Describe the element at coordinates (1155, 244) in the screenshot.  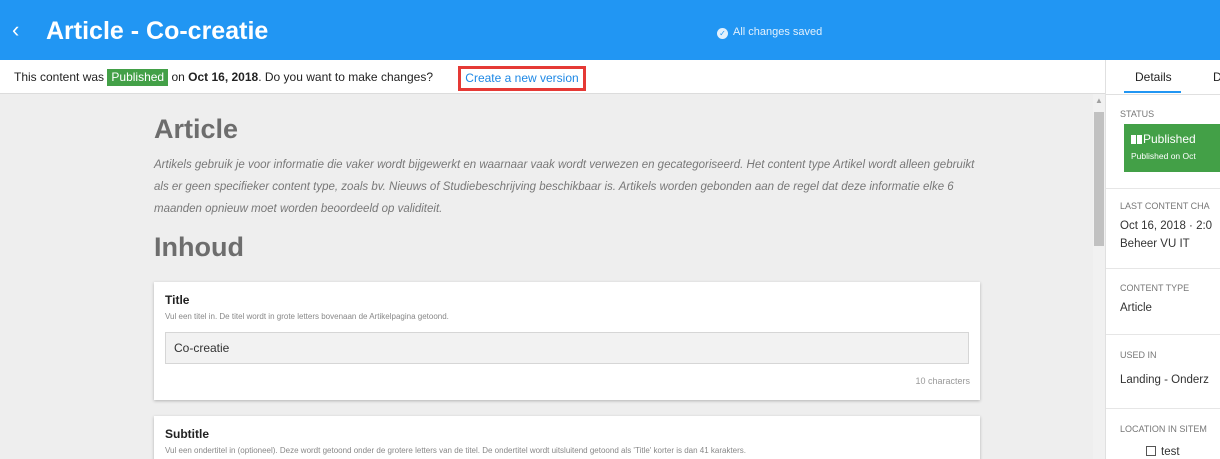
I see `last-change-user: Beheer VU IT` at that location.